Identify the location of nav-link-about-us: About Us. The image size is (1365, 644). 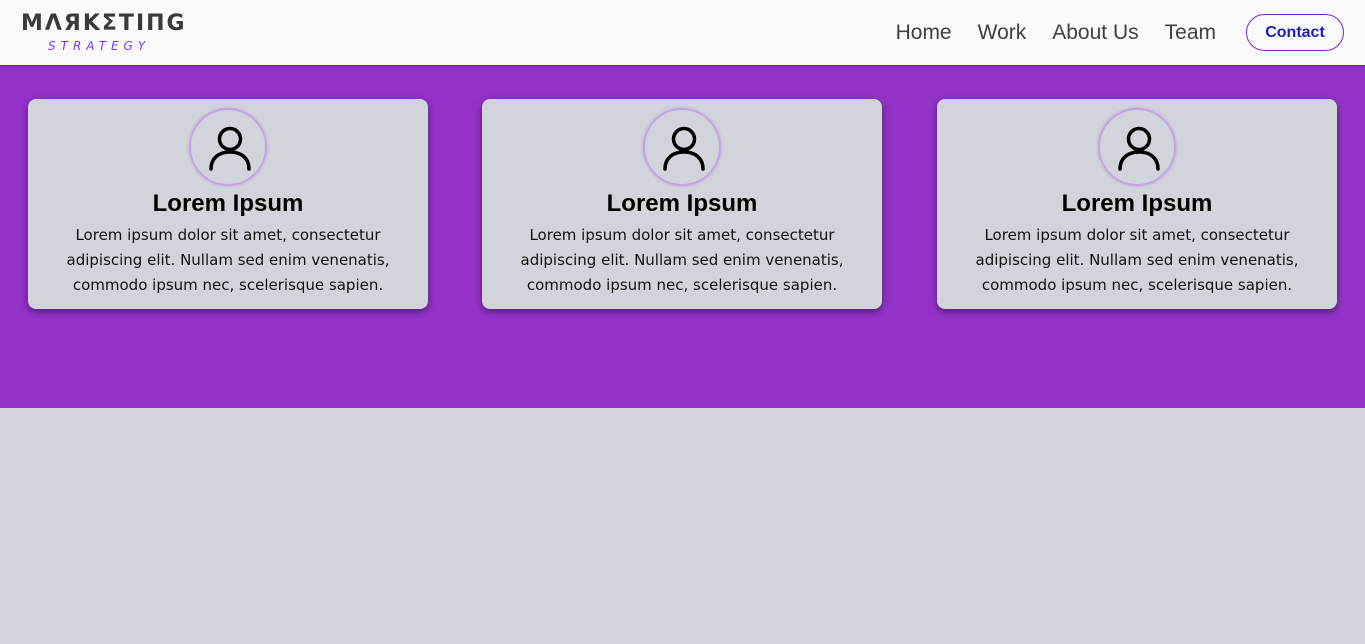
(1095, 33).